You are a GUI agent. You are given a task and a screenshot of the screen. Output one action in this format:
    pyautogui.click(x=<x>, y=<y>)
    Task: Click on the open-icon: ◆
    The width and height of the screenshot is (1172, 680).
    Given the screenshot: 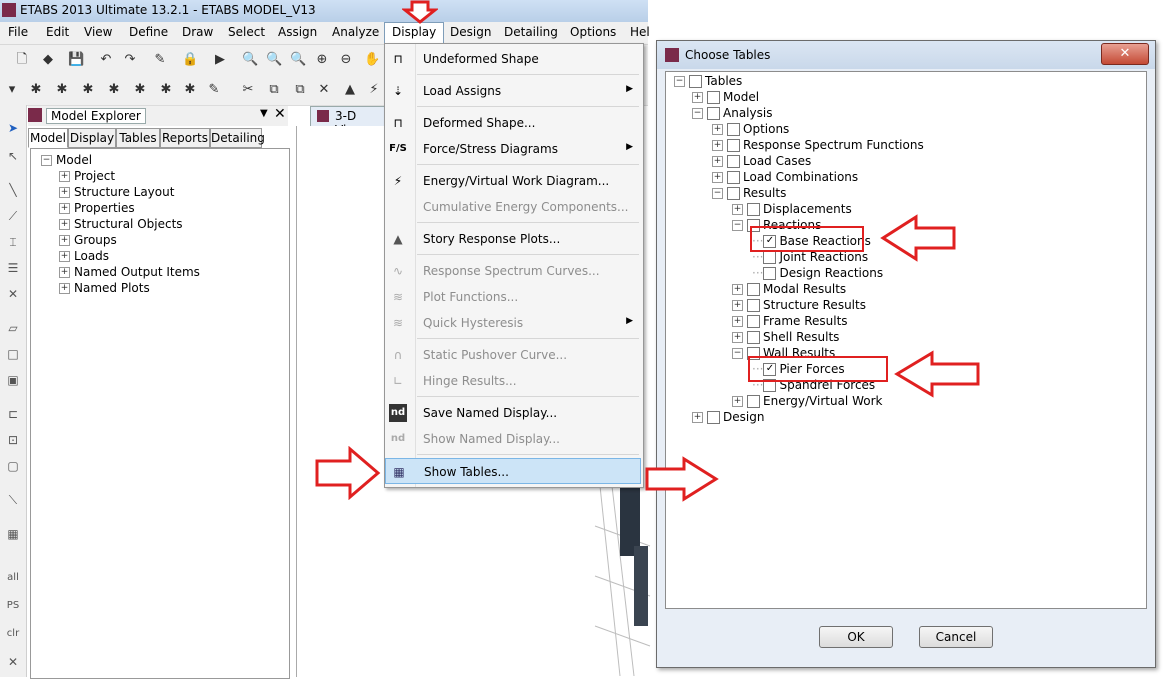 What is the action you would take?
    pyautogui.click(x=48, y=60)
    